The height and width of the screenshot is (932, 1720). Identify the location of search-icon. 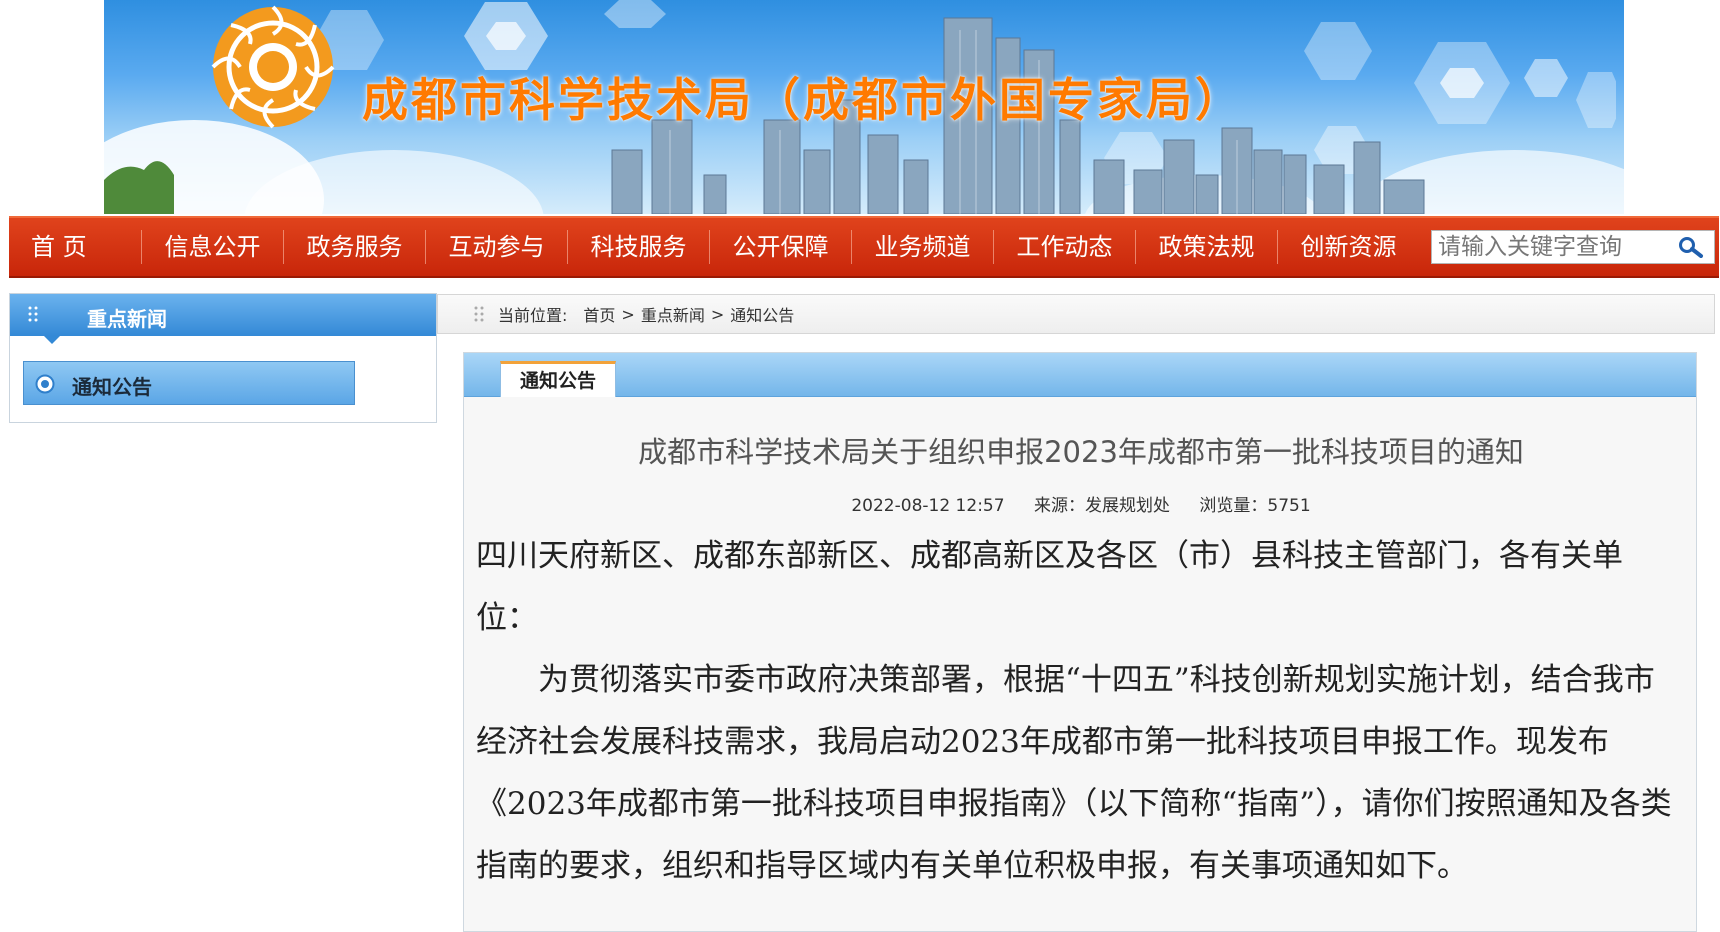
(1691, 247).